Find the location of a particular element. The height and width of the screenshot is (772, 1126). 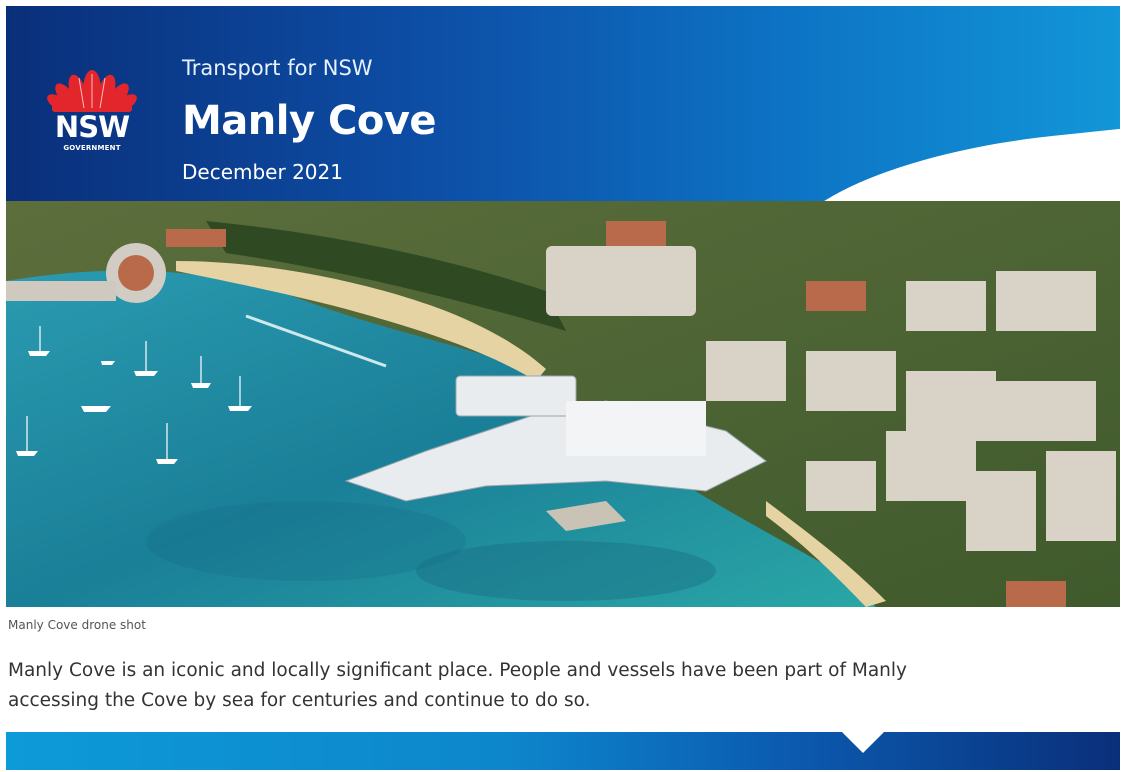

nsw-government-logo: NSW GOVERNMENT is located at coordinates (92, 110).